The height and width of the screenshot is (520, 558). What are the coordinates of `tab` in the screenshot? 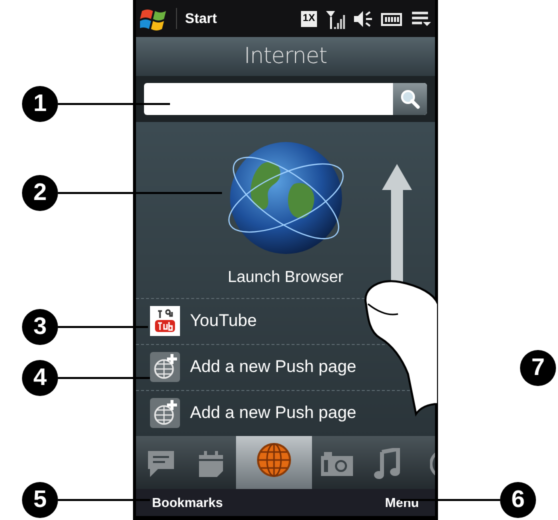 It's located at (274, 462).